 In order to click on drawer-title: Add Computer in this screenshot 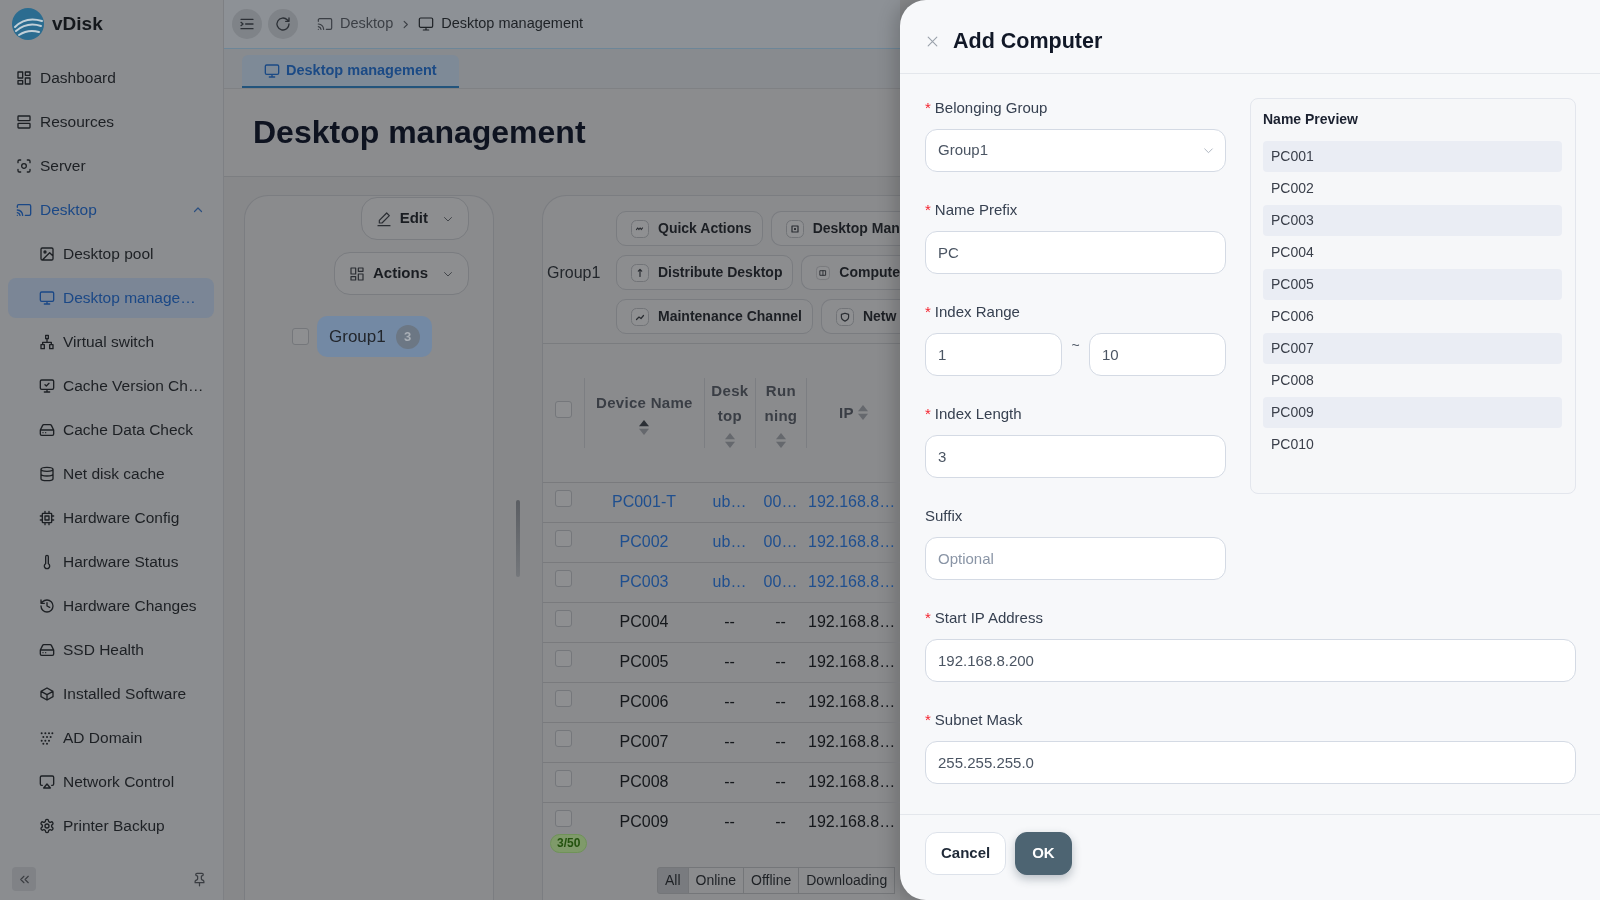, I will do `click(1028, 41)`.